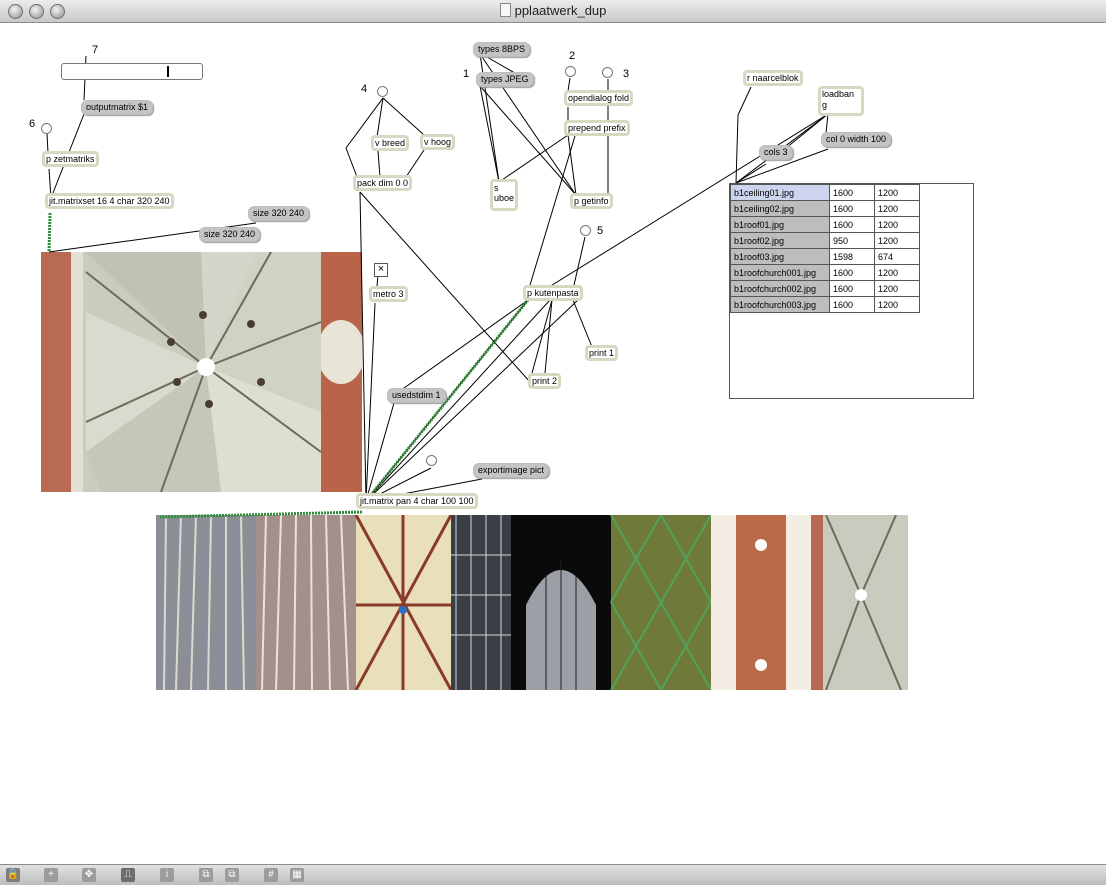 The height and width of the screenshot is (885, 1106). What do you see at coordinates (560, 10) in the screenshot?
I see `window-title-text: pplaatwerk_dup` at bounding box center [560, 10].